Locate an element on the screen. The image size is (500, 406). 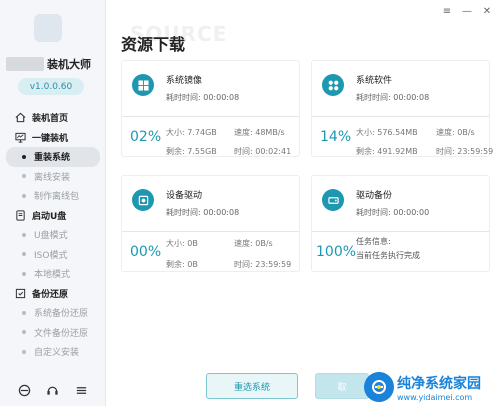
sidebar-item-file-backup: 文件备份还原 is located at coordinates (53, 333).